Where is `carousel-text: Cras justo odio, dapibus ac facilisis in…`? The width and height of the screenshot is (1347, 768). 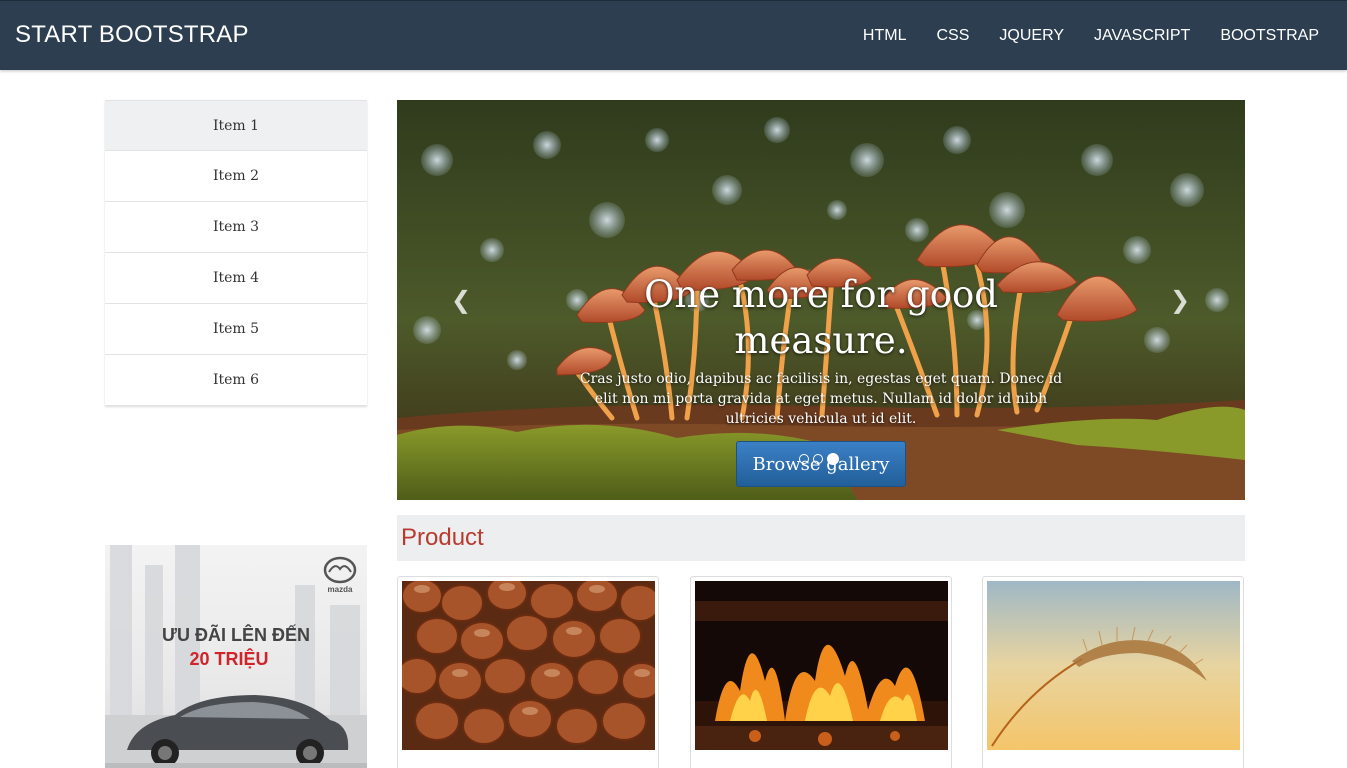
carousel-text: Cras justo odio, dapibus ac facilisis in… is located at coordinates (821, 399).